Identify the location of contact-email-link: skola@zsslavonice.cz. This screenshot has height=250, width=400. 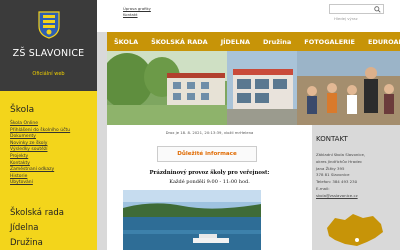
(340, 196).